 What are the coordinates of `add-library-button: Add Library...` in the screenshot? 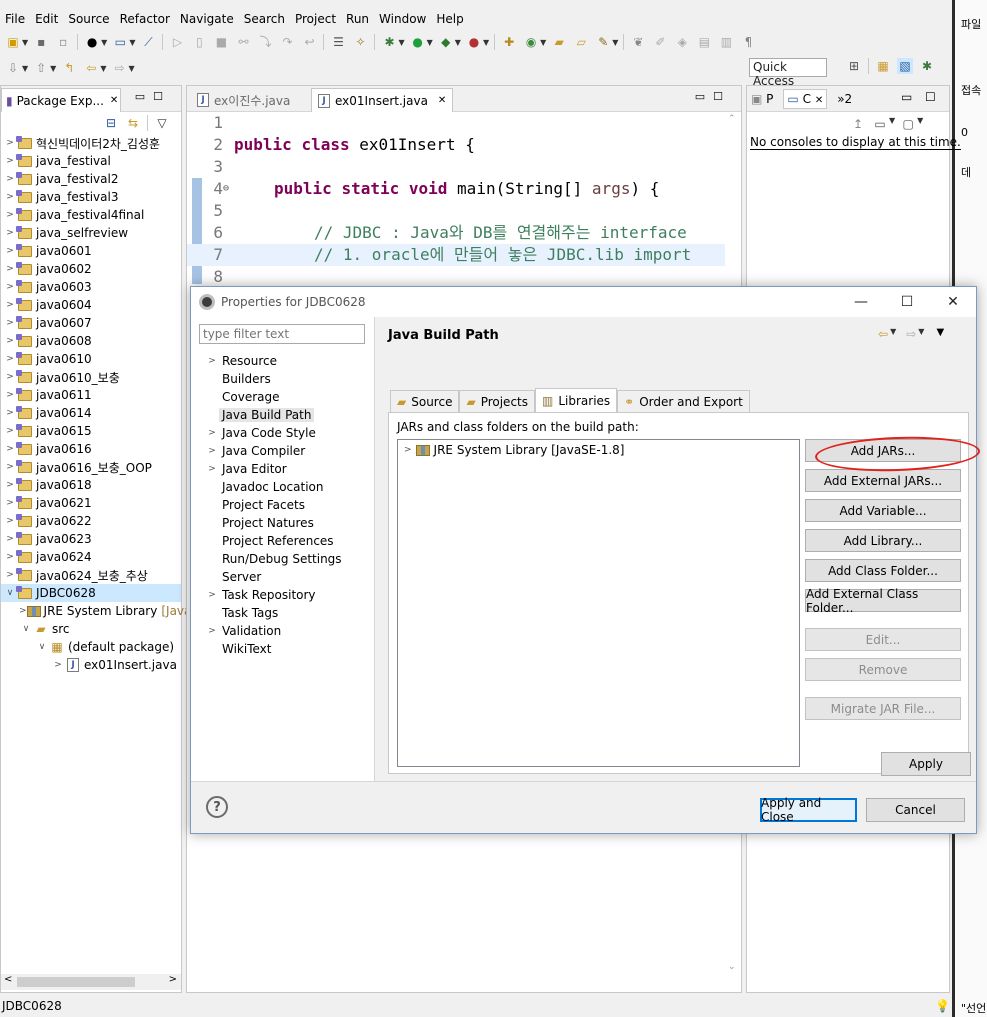 It's located at (883, 540).